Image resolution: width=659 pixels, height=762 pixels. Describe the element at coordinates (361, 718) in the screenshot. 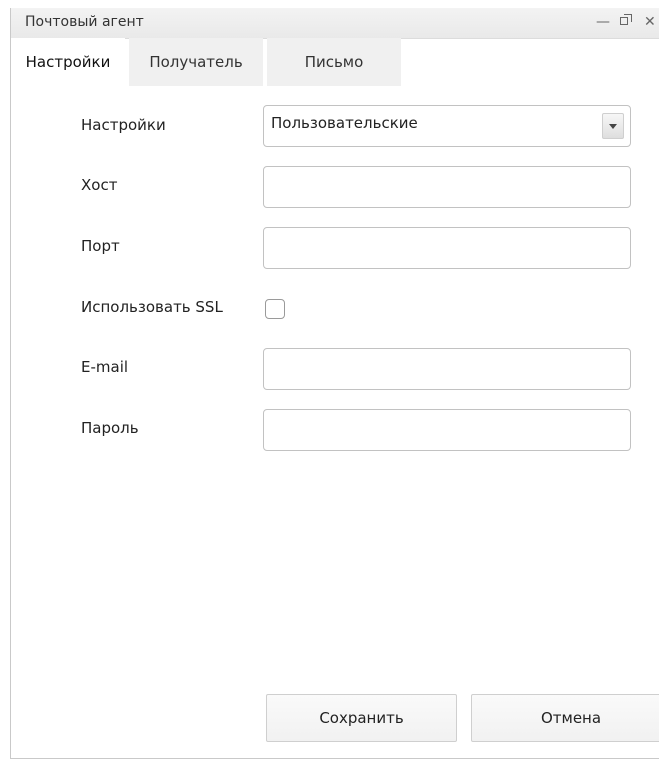

I see `save-button: Сохранить` at that location.